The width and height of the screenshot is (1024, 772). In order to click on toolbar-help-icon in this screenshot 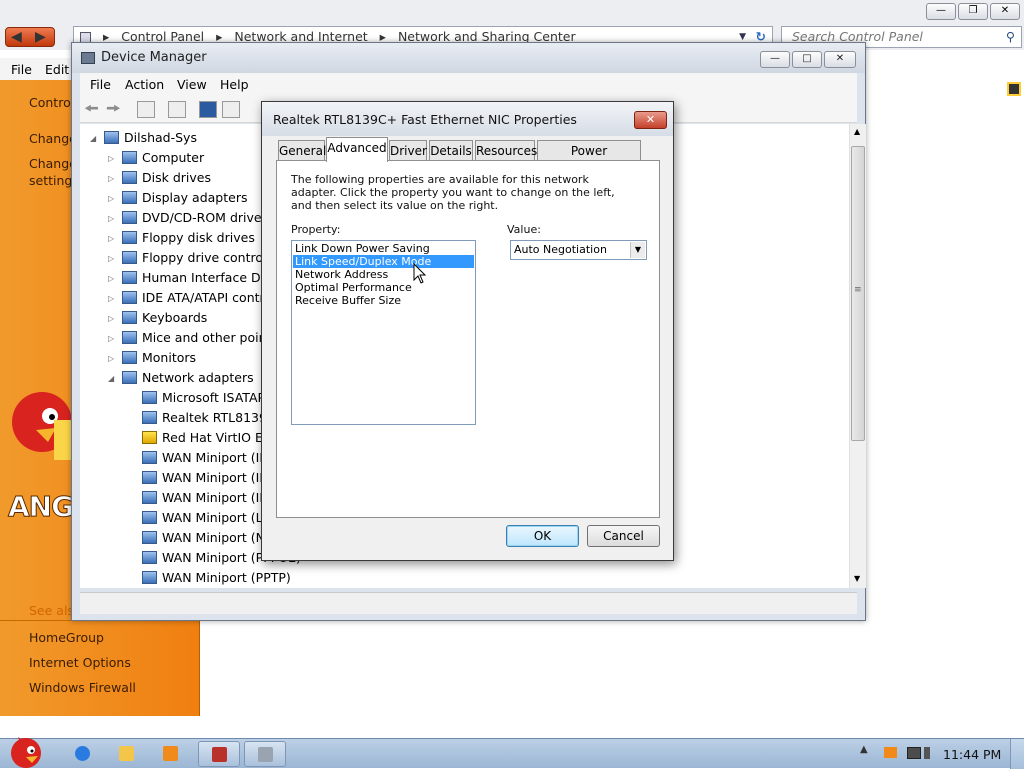, I will do `click(208, 109)`.